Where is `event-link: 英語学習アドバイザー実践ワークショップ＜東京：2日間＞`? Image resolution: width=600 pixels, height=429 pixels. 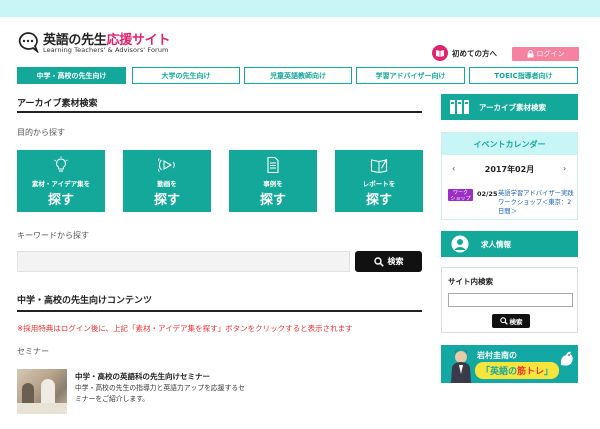 event-link: 英語学習アドバイザー実践ワークショップ＜東京：2日間＞ is located at coordinates (537, 202).